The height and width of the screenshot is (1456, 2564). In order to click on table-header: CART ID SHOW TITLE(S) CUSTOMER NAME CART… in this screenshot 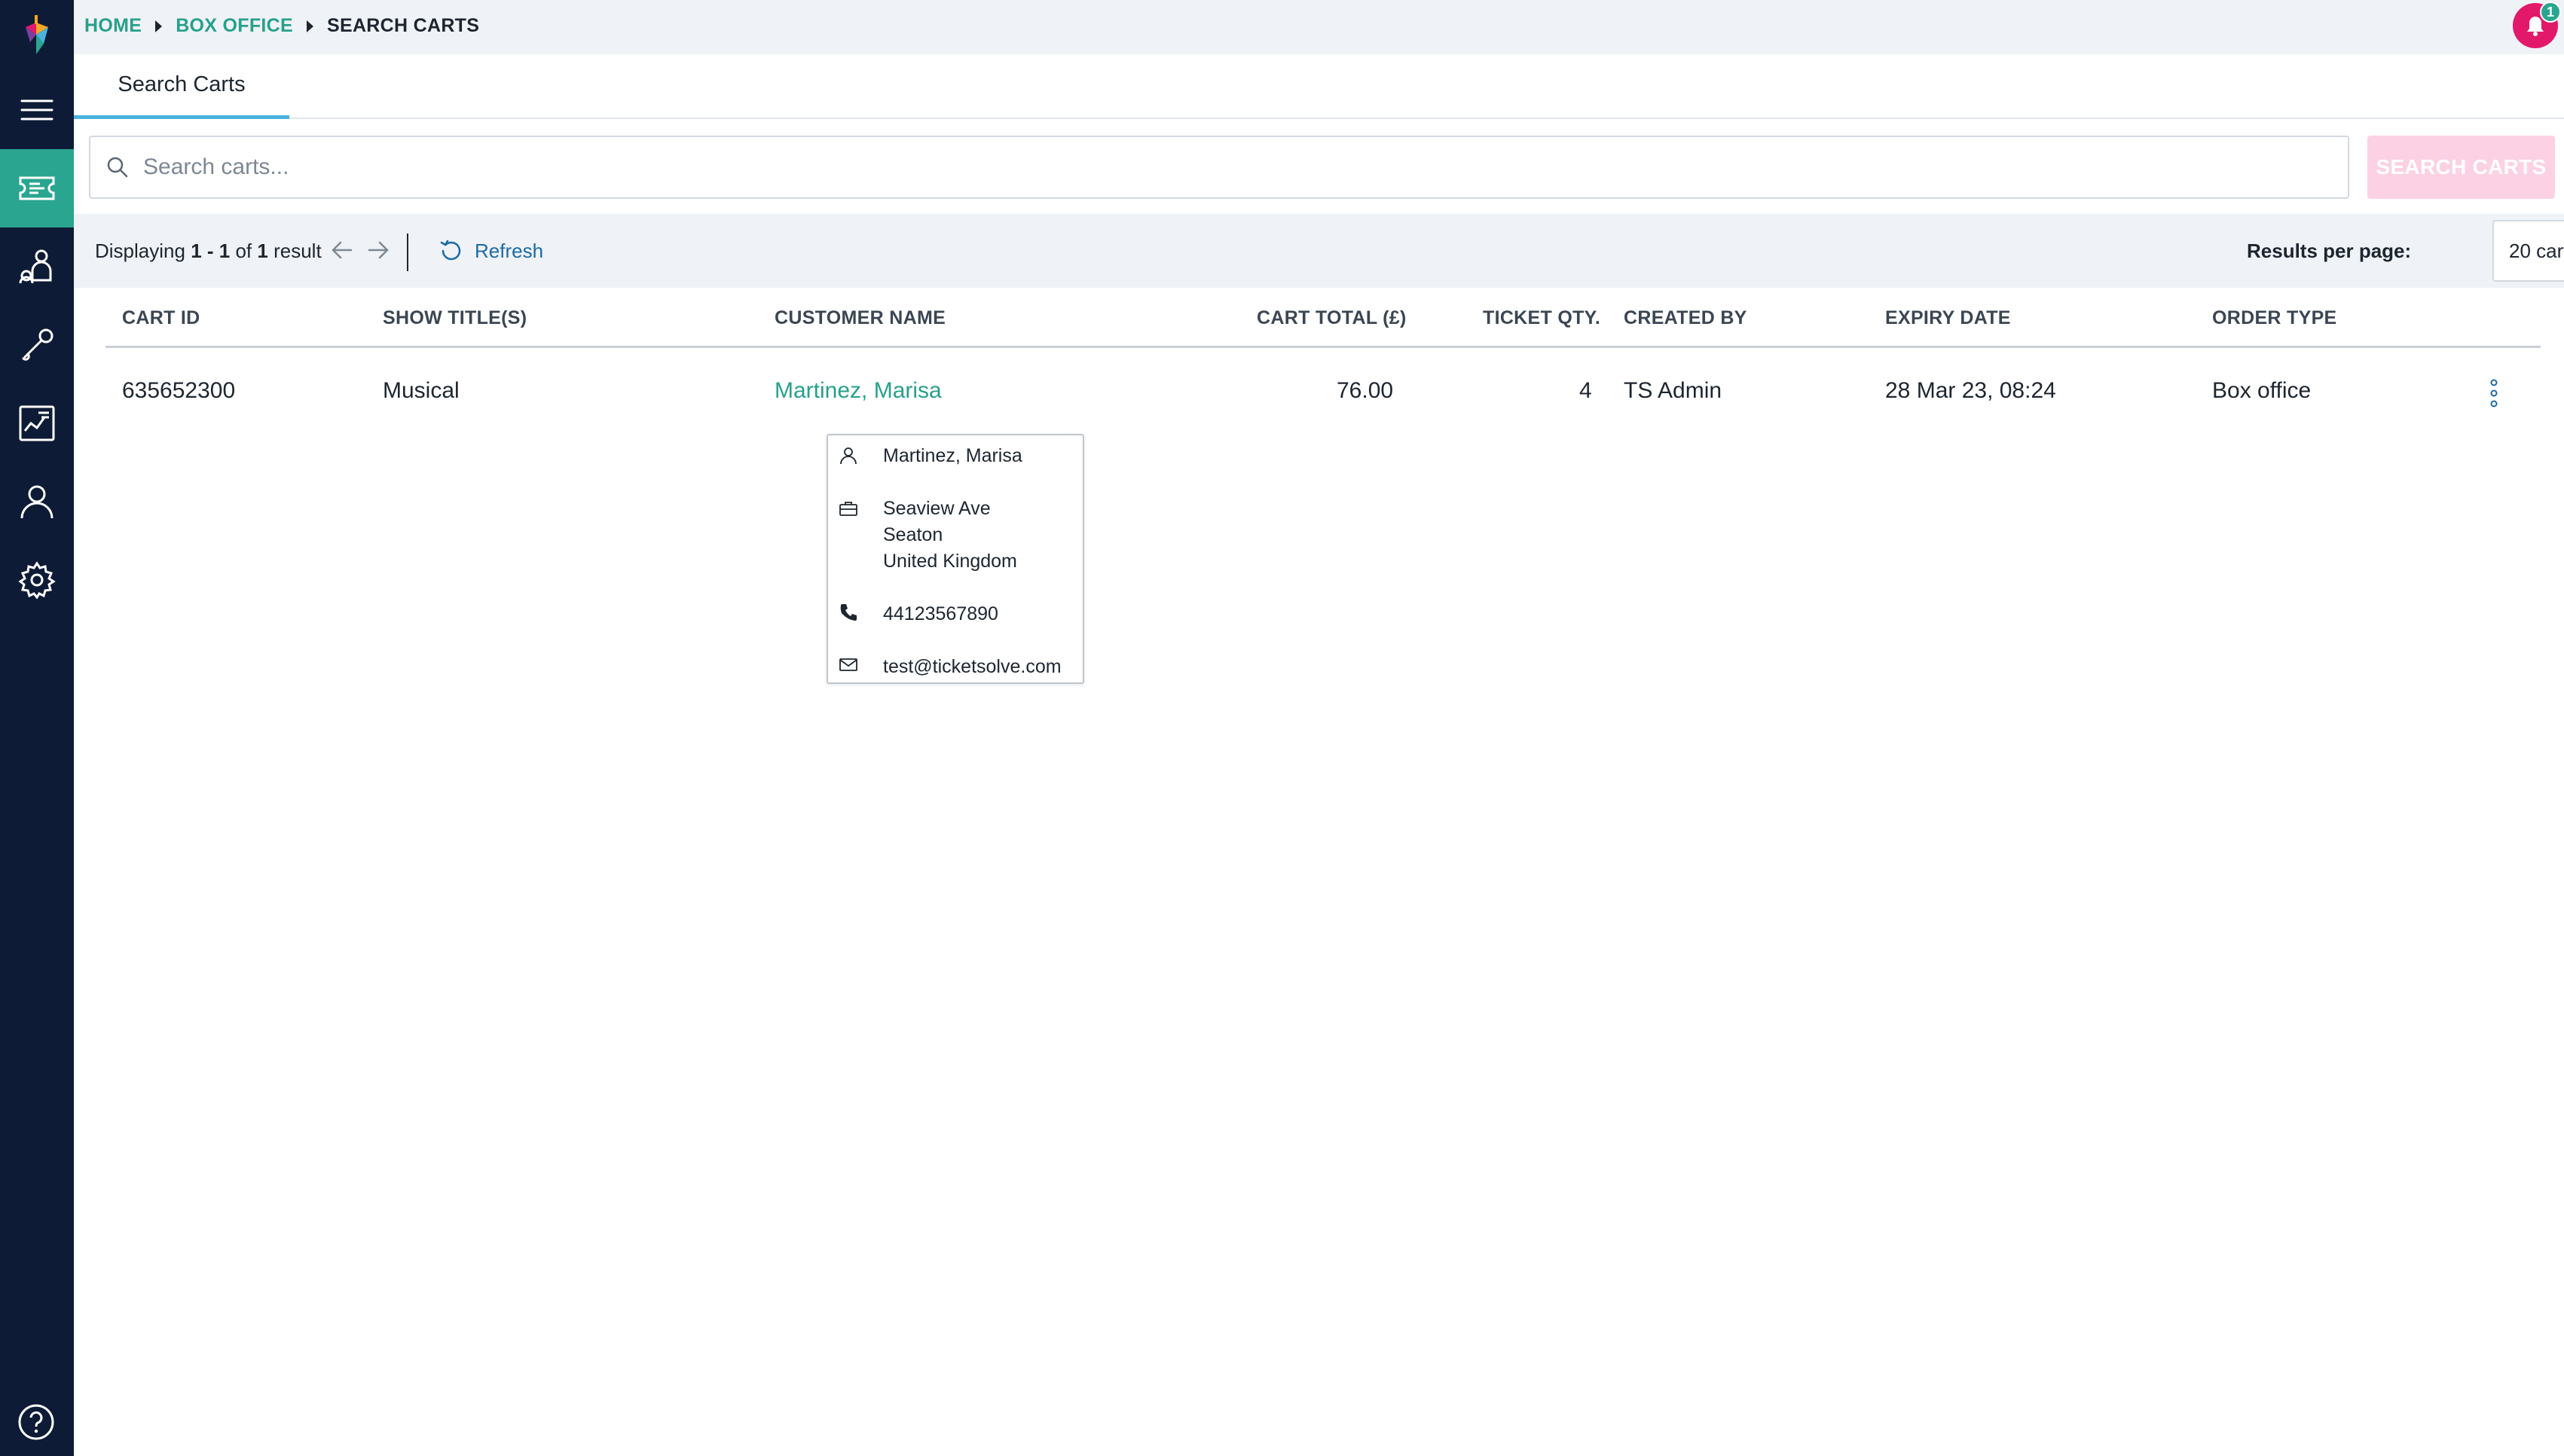, I will do `click(1323, 318)`.